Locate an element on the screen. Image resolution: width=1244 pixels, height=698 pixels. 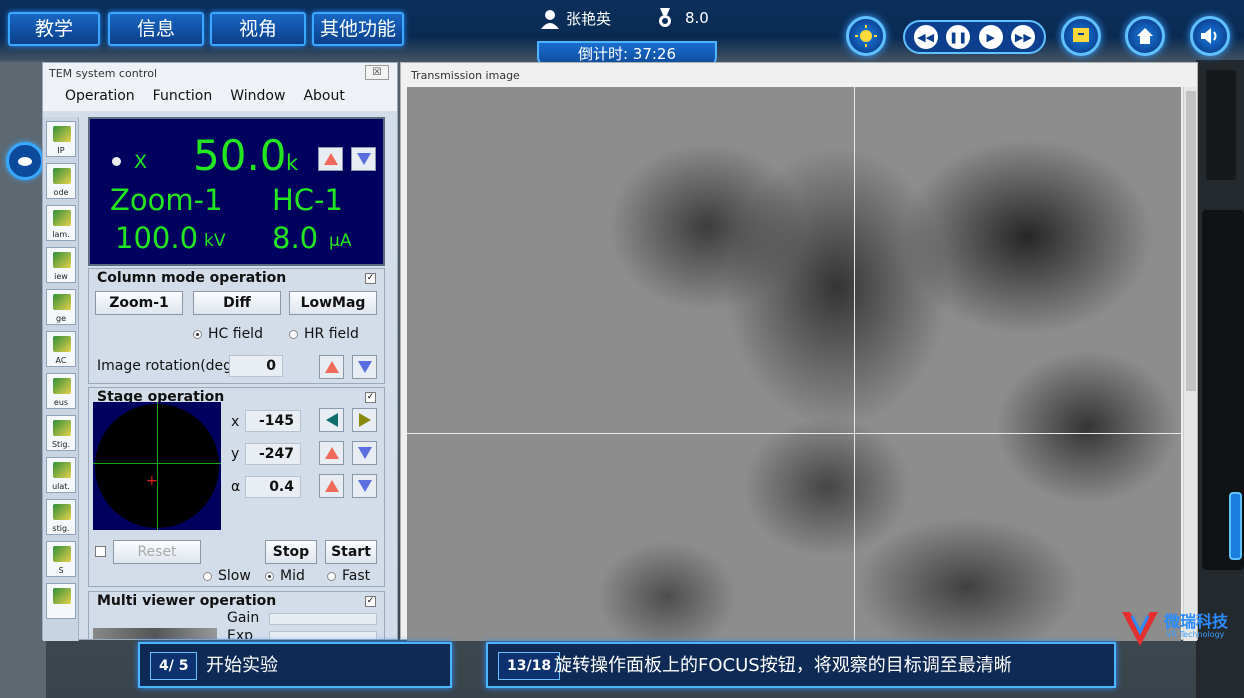
light-button is located at coordinates (866, 36).